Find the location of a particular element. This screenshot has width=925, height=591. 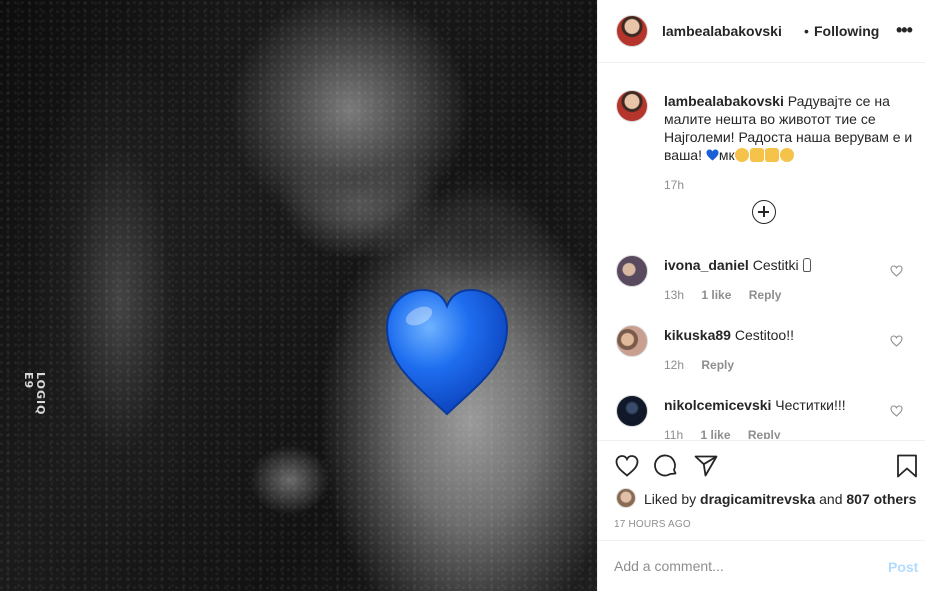

liked-by-others: 807 others is located at coordinates (881, 499).